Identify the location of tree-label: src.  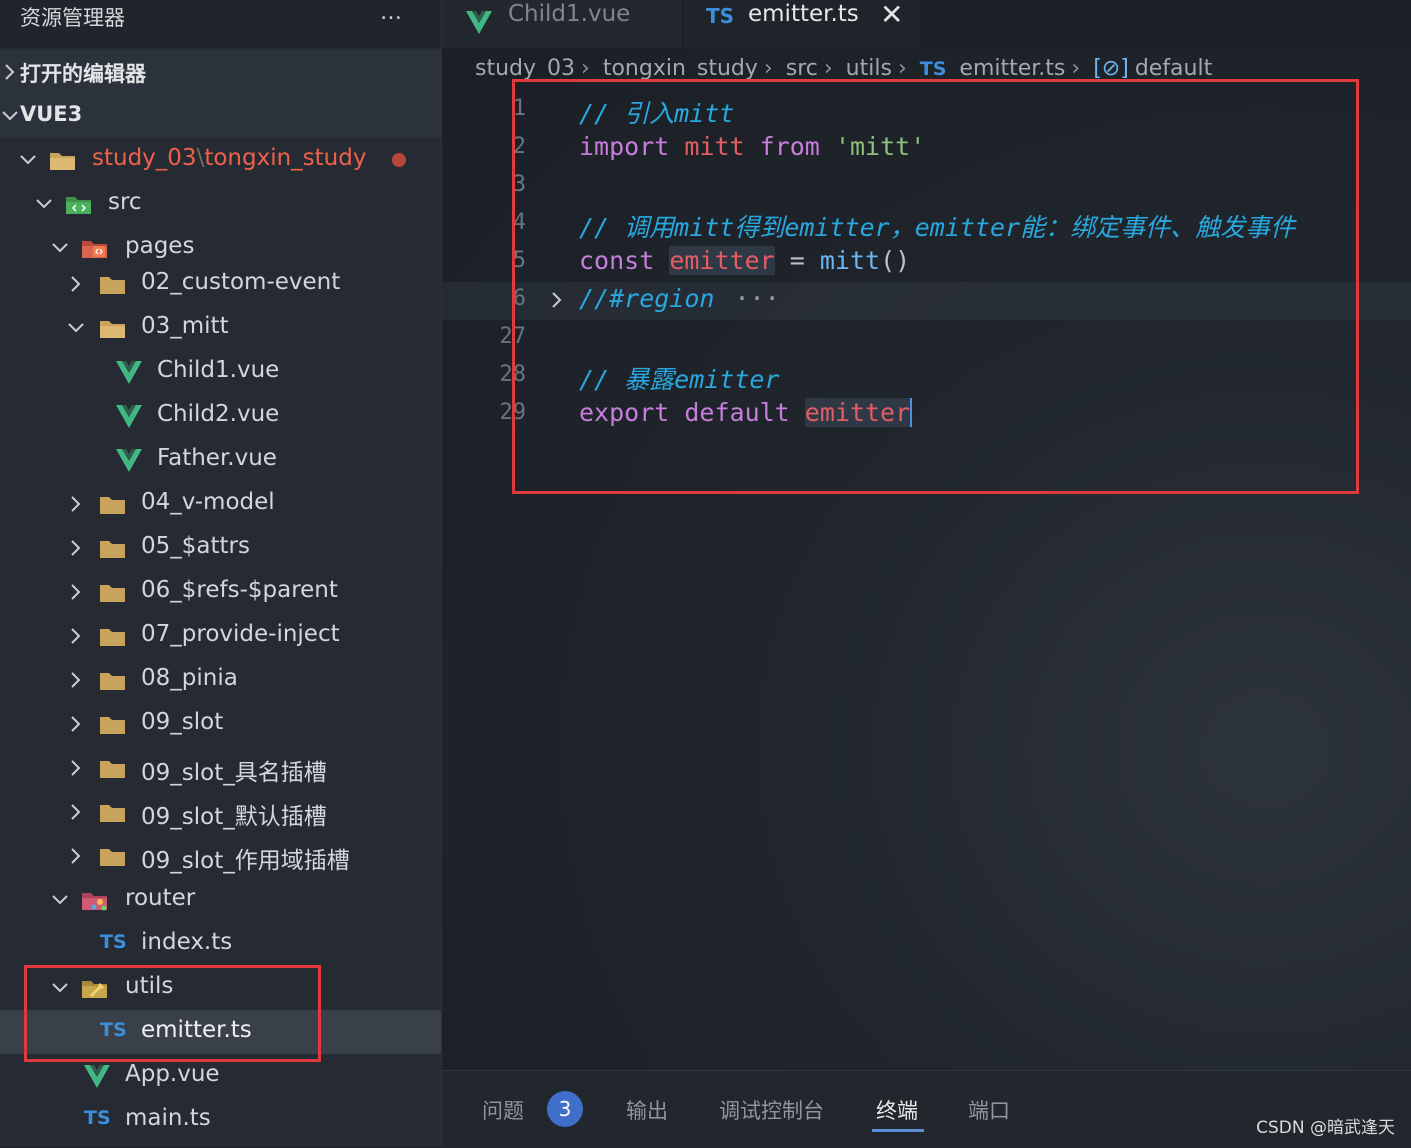
(125, 202).